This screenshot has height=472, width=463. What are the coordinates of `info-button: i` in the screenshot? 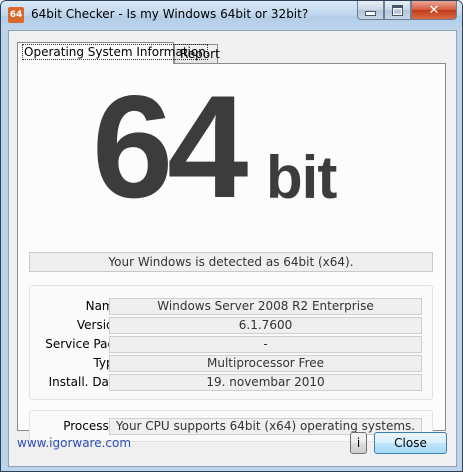 It's located at (358, 443).